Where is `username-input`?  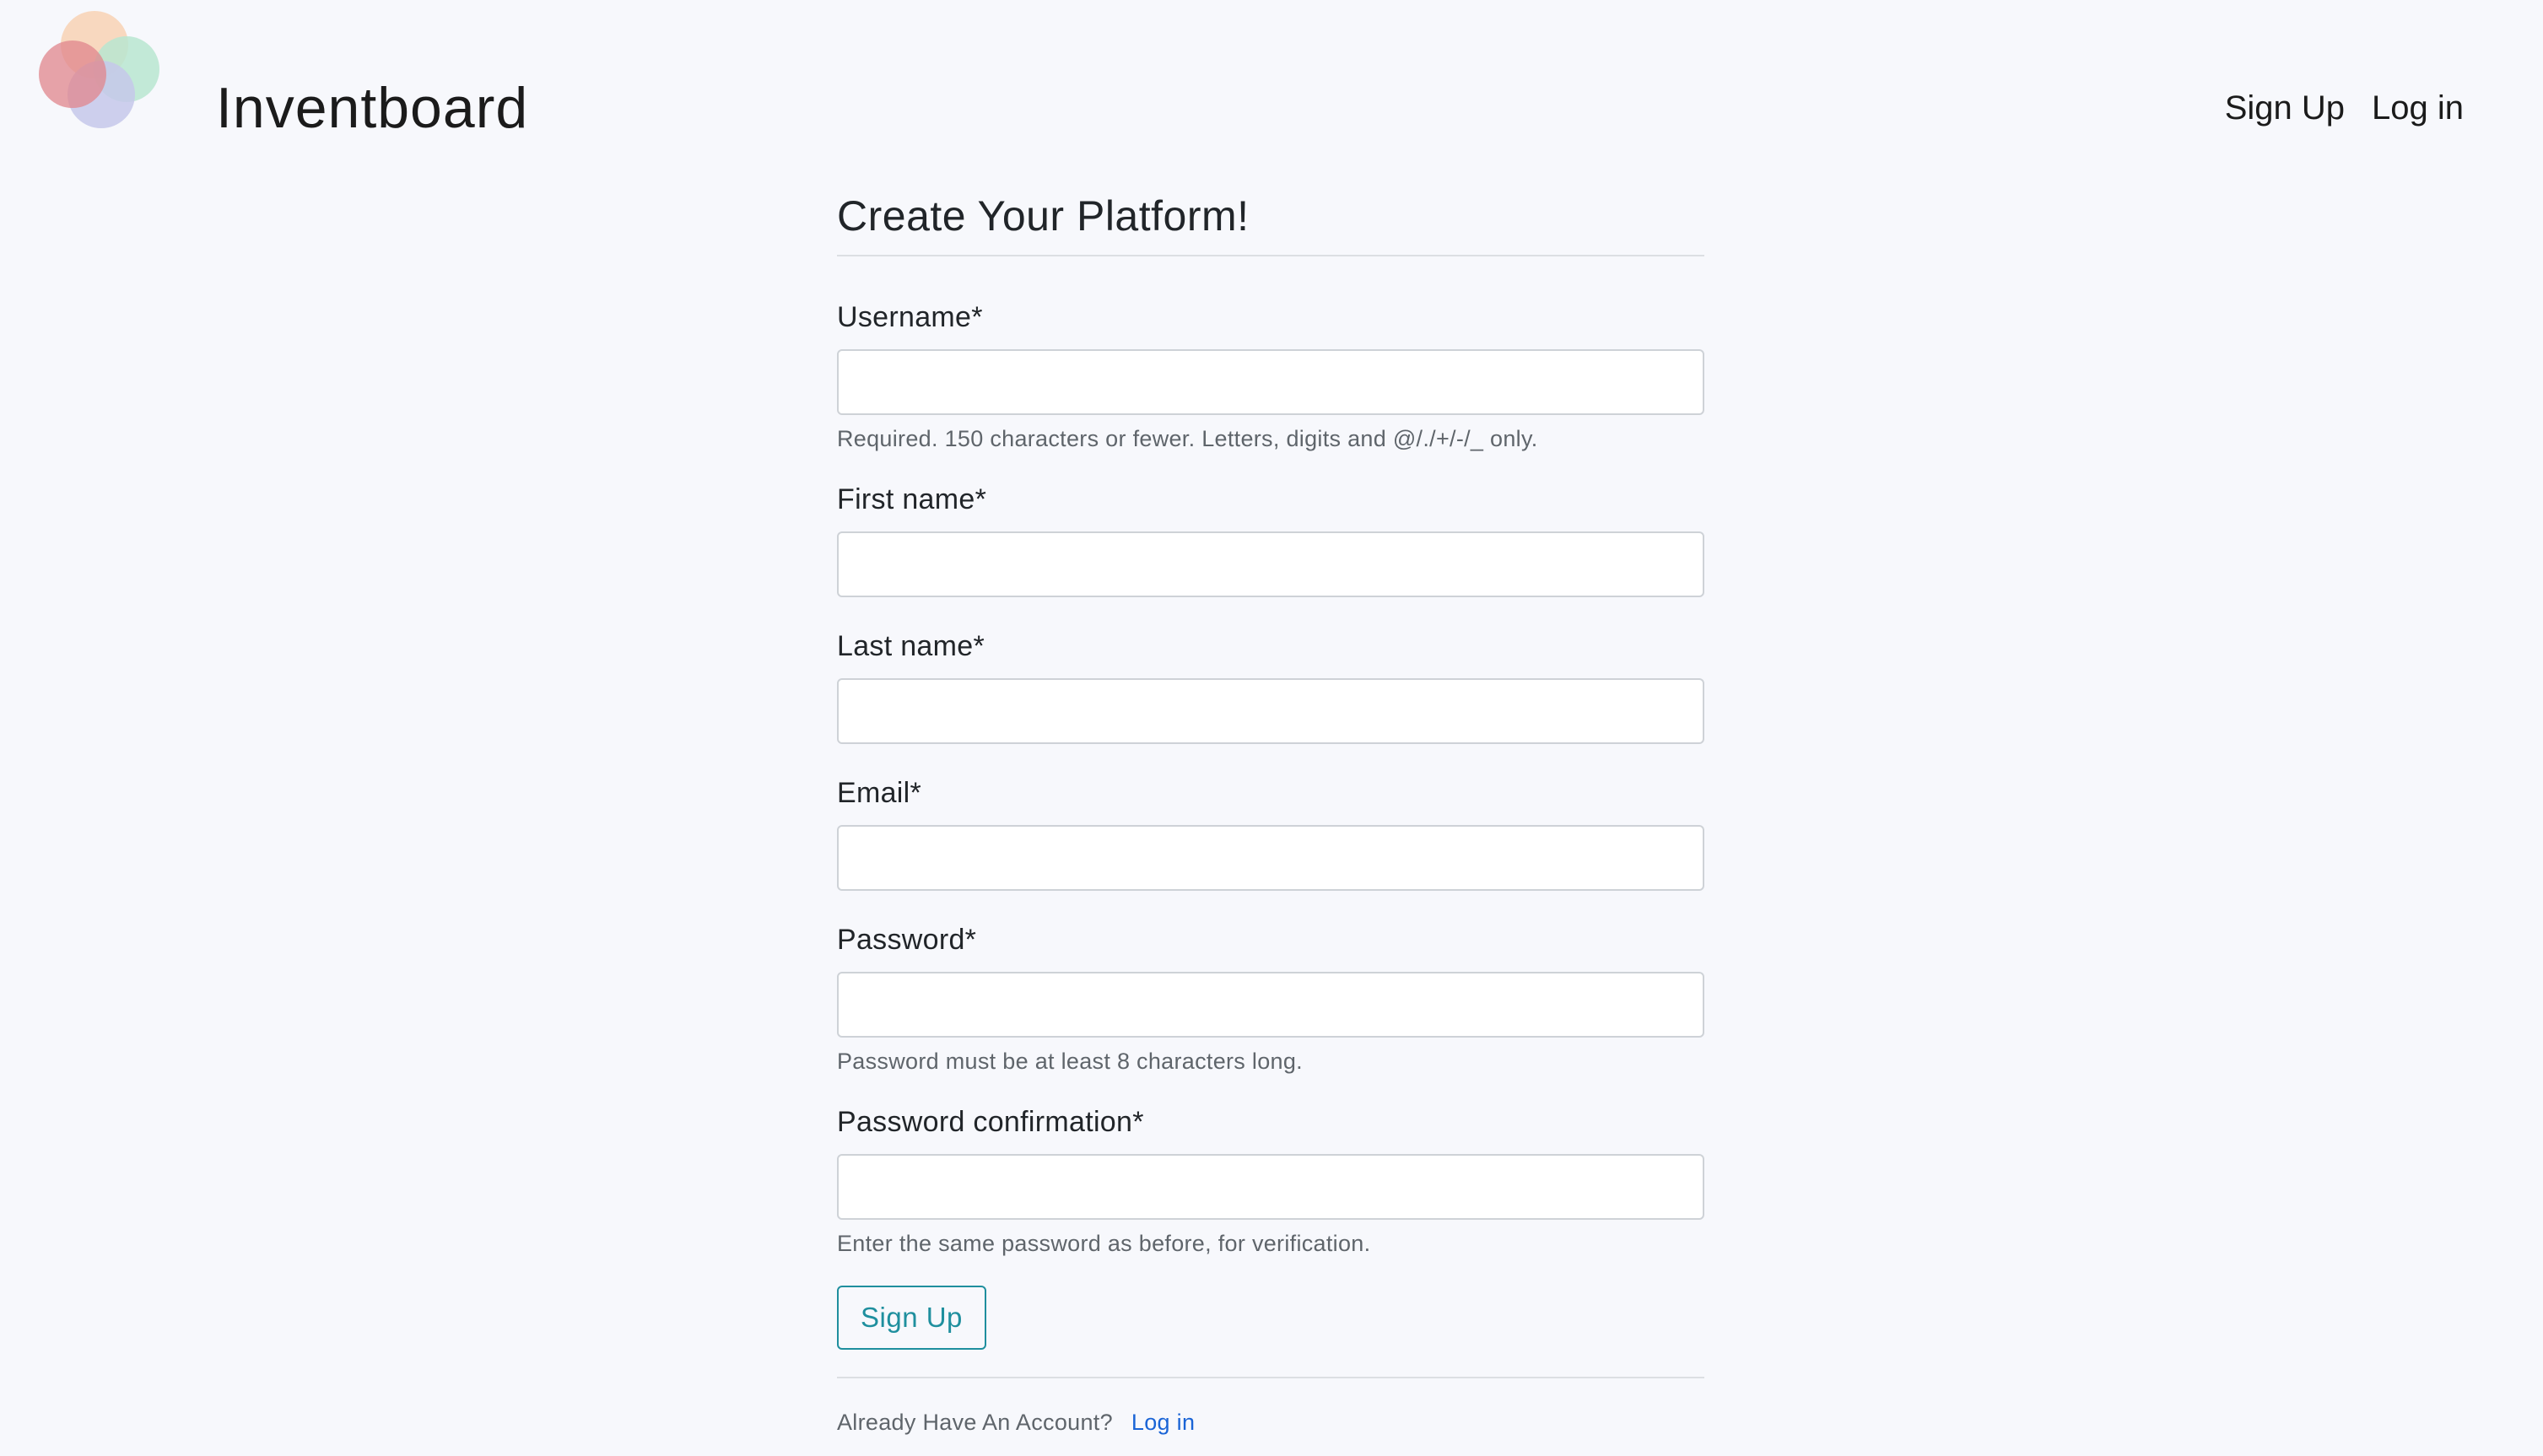 username-input is located at coordinates (1270, 382).